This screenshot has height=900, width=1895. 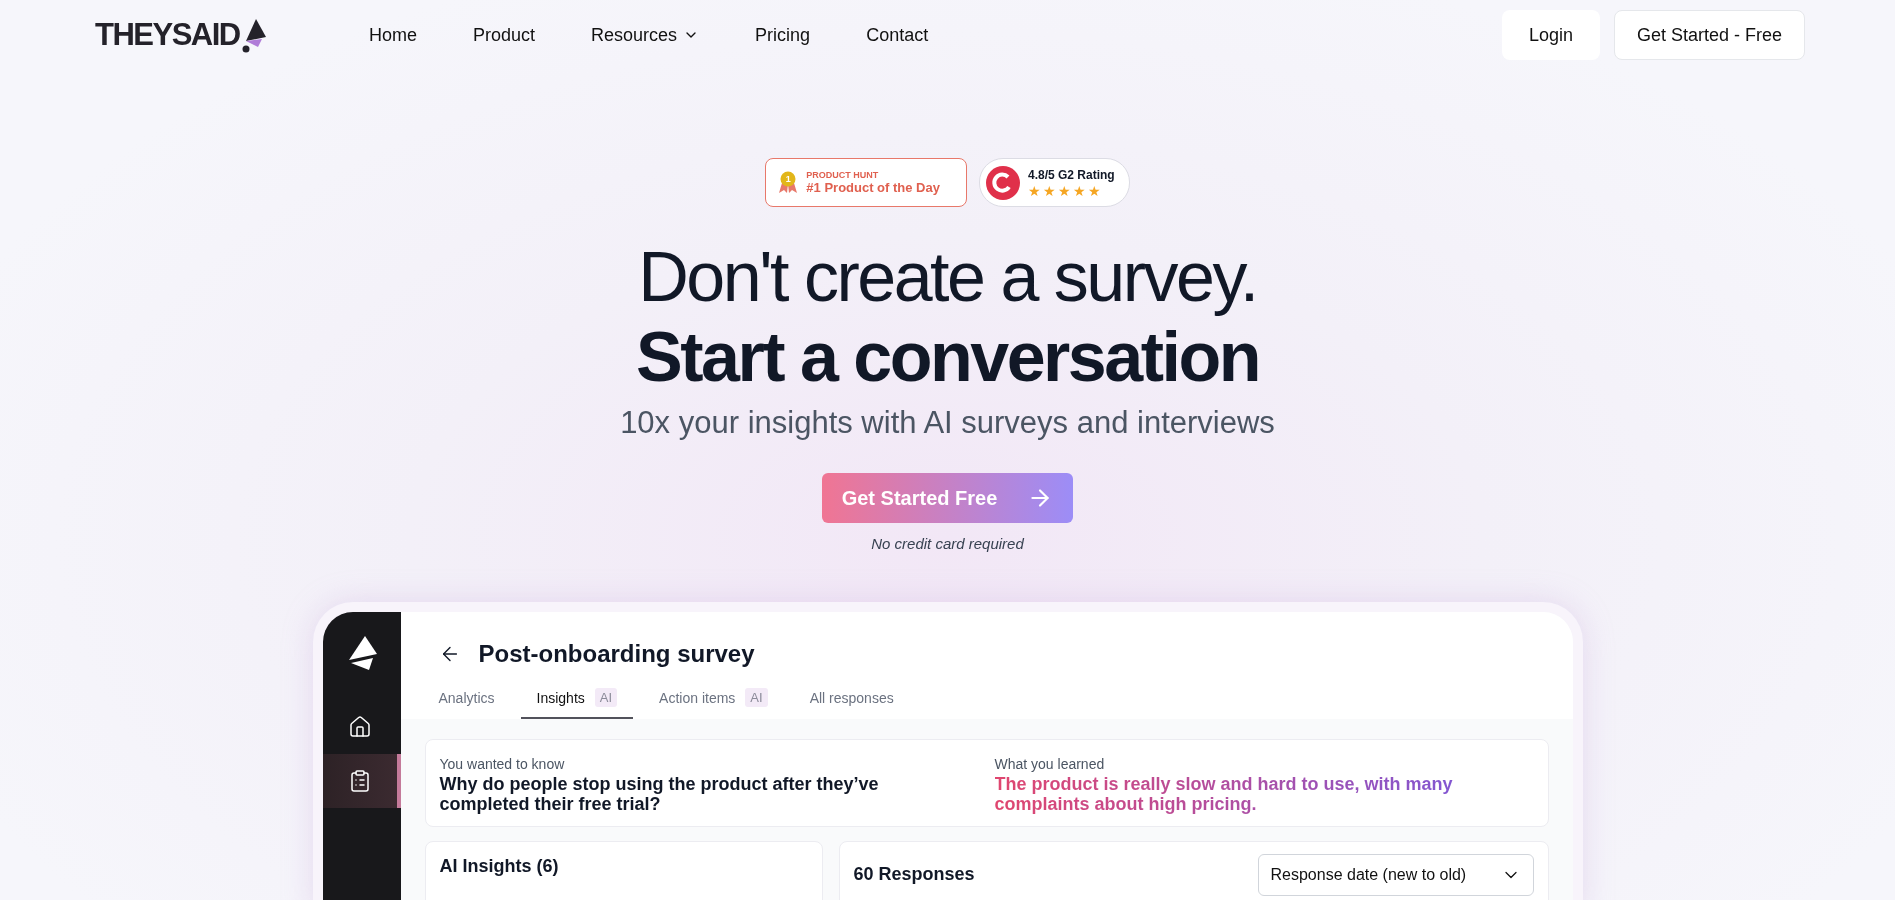 What do you see at coordinates (947, 543) in the screenshot?
I see `no-credit-card-note: No credit card required` at bounding box center [947, 543].